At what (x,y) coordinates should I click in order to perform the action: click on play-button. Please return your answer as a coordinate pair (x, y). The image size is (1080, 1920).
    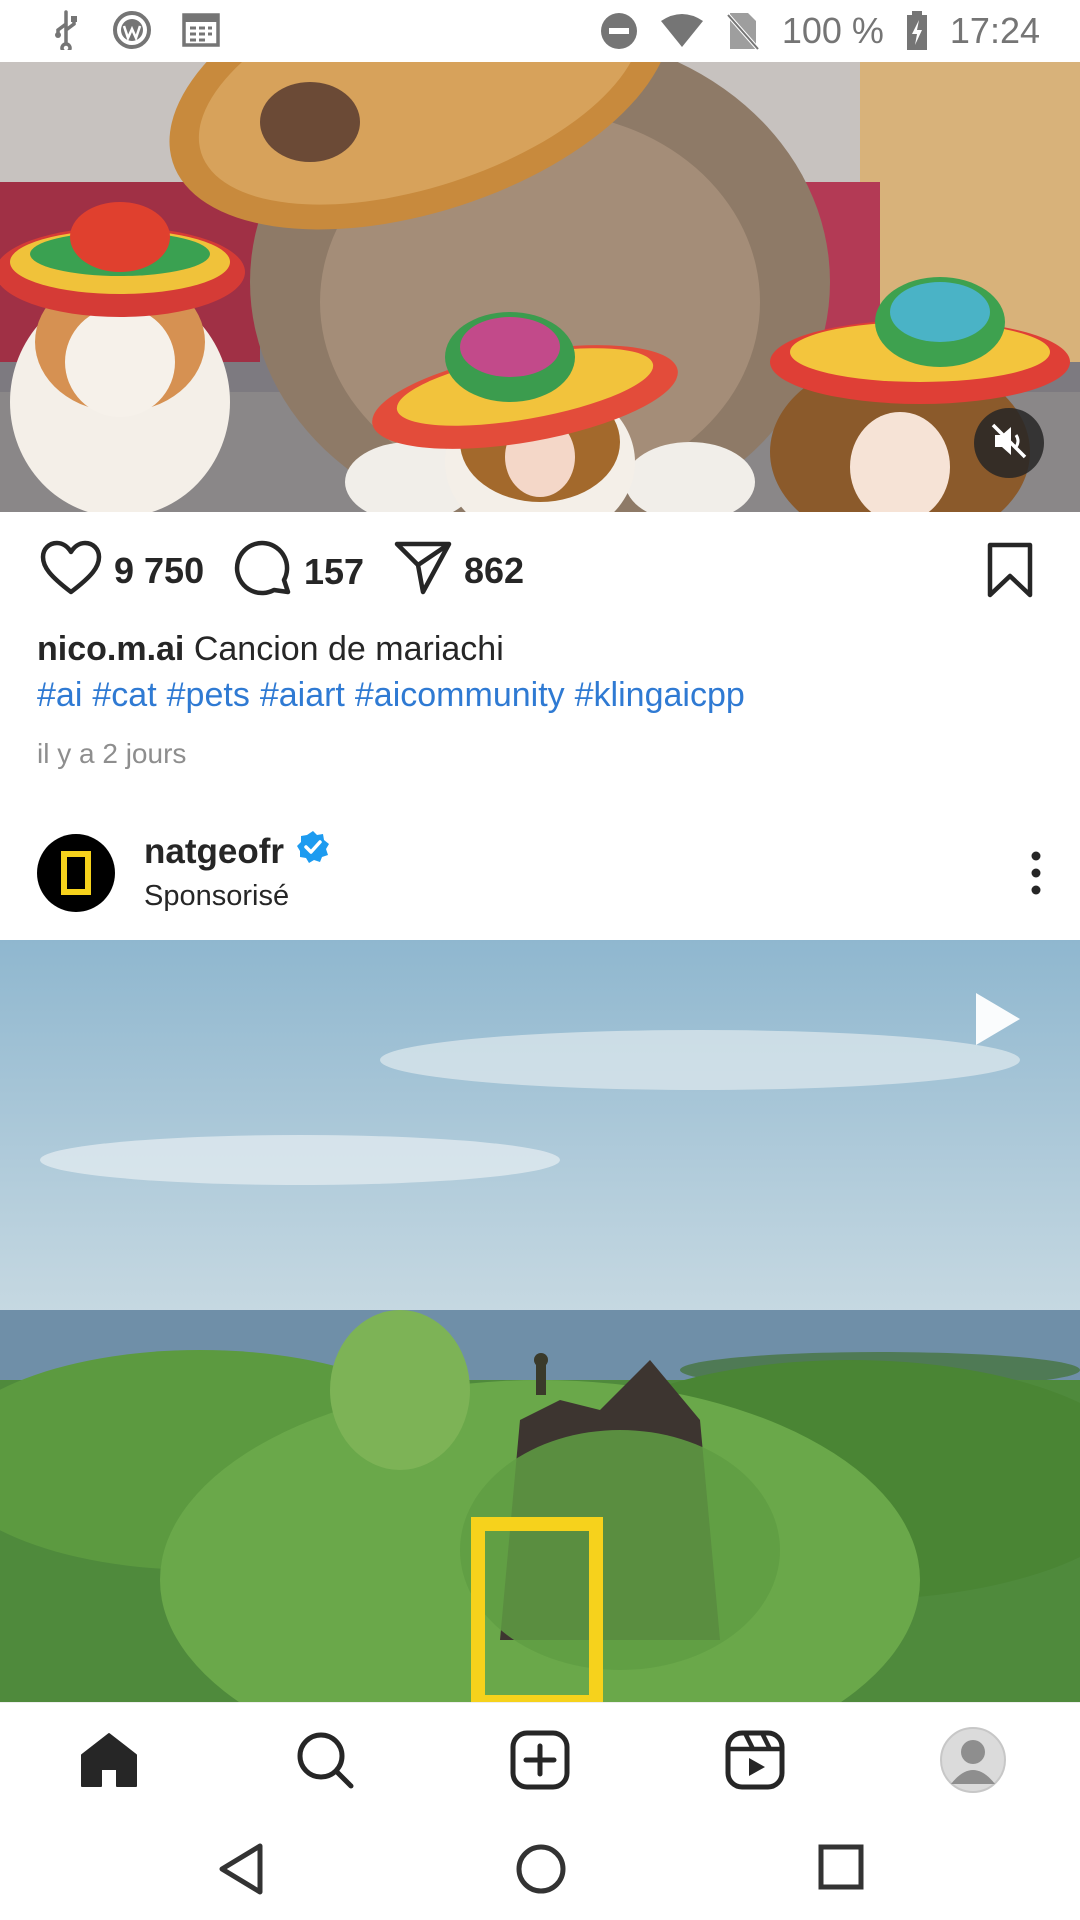
    Looking at the image, I should click on (998, 1021).